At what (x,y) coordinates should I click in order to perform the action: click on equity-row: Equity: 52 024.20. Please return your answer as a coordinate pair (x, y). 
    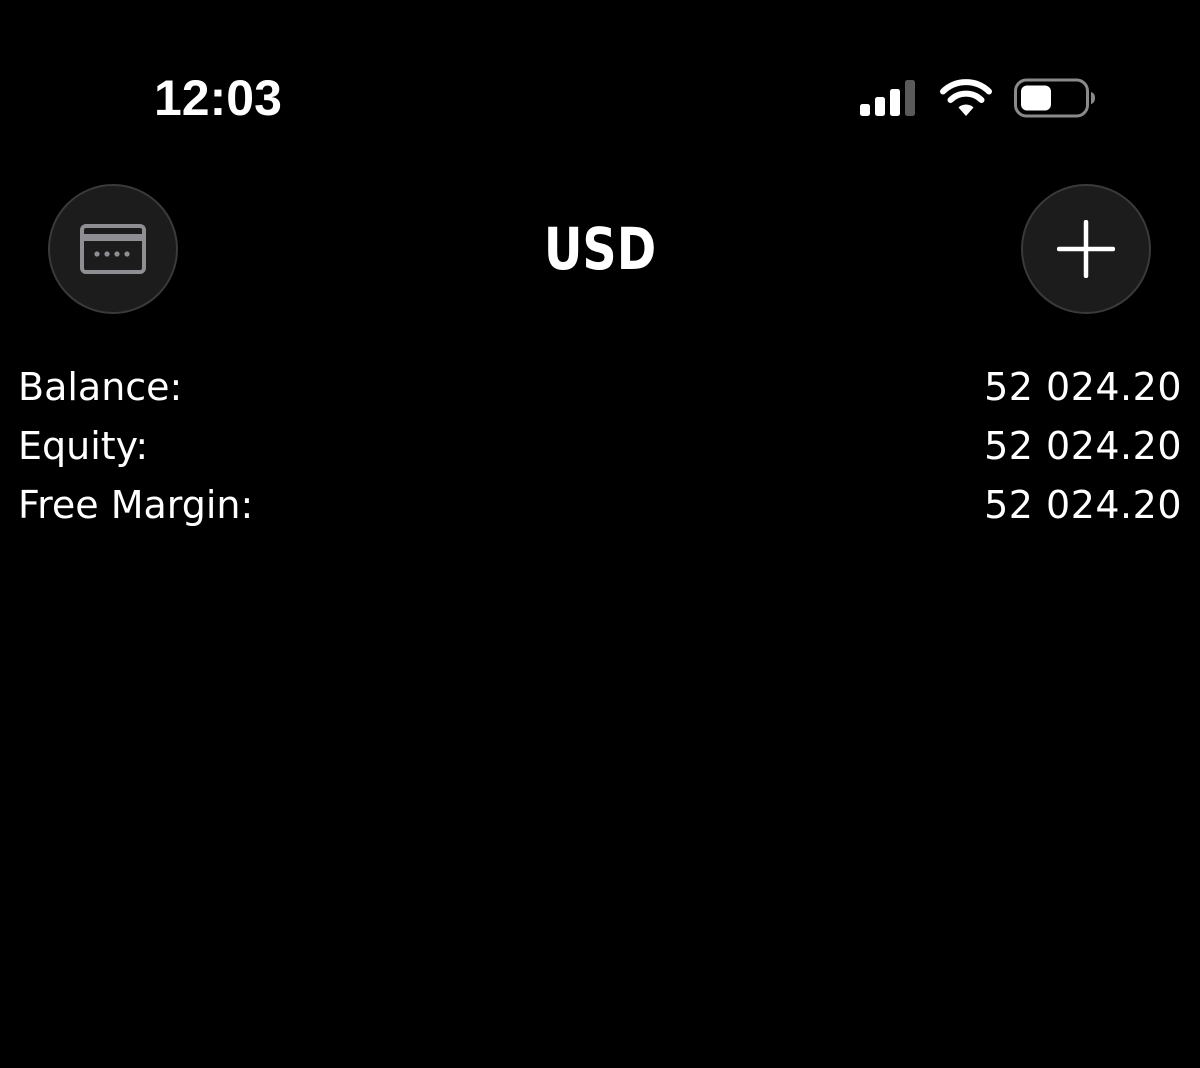
    Looking at the image, I should click on (600, 446).